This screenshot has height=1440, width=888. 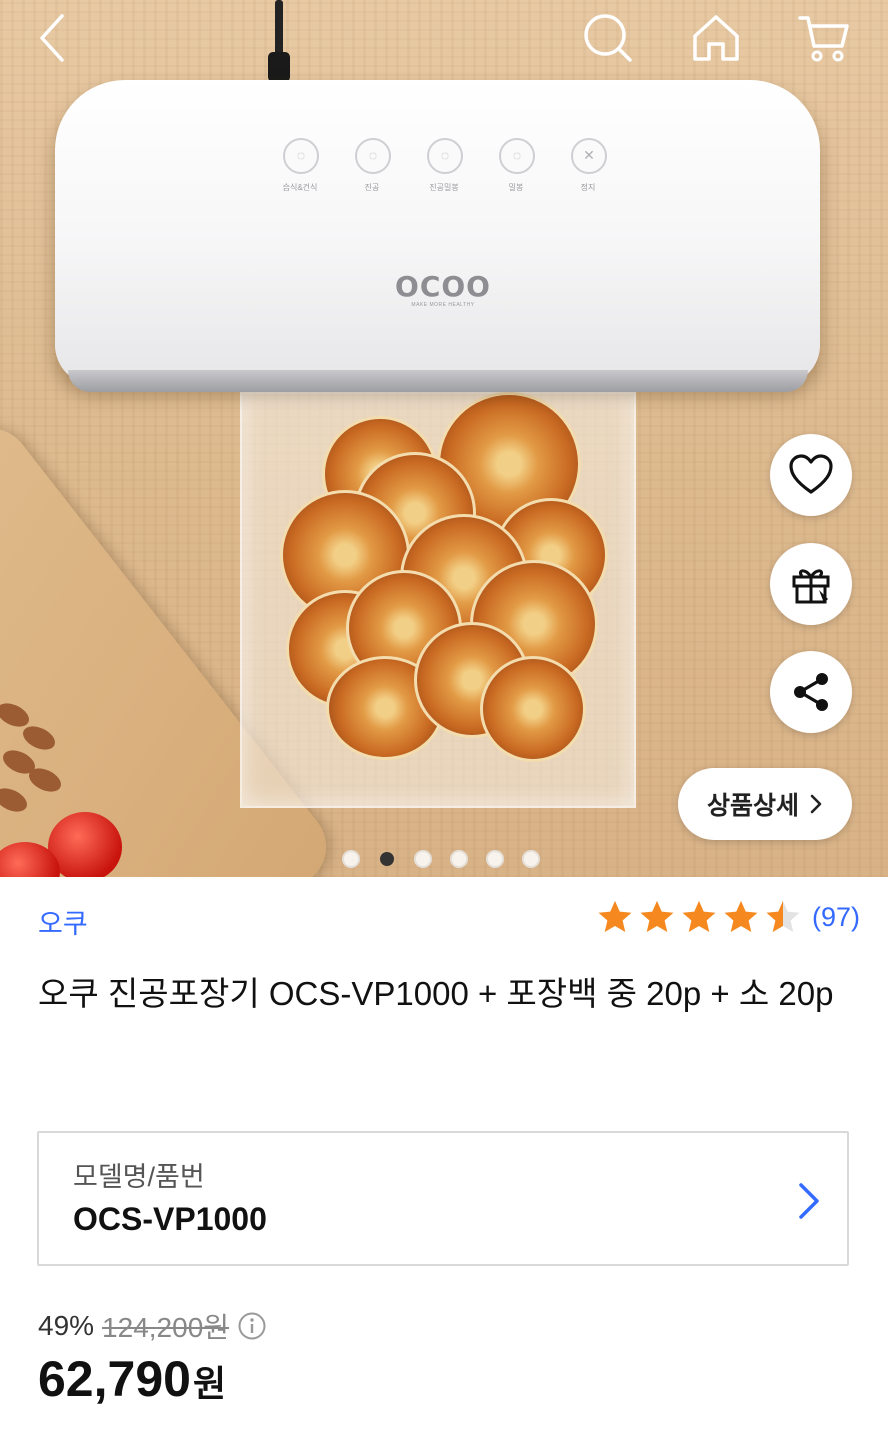 I want to click on power-plug, so click(x=279, y=67).